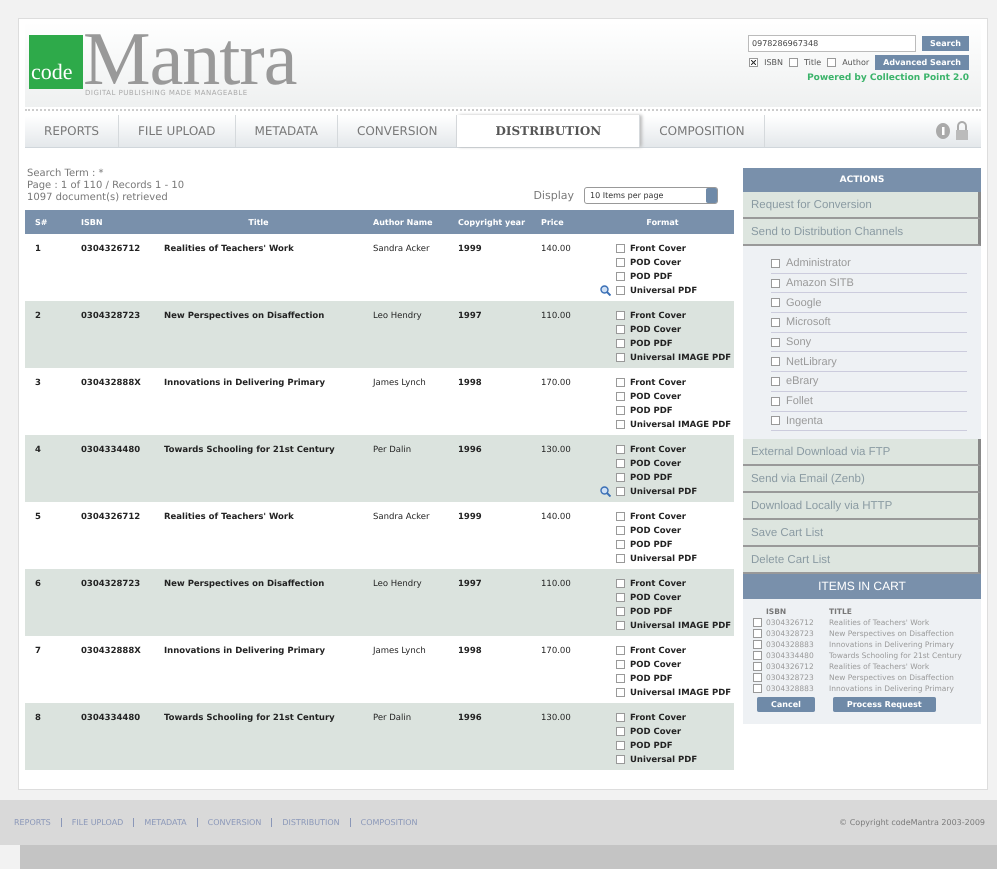  What do you see at coordinates (662, 222) in the screenshot?
I see `column-header: Format` at bounding box center [662, 222].